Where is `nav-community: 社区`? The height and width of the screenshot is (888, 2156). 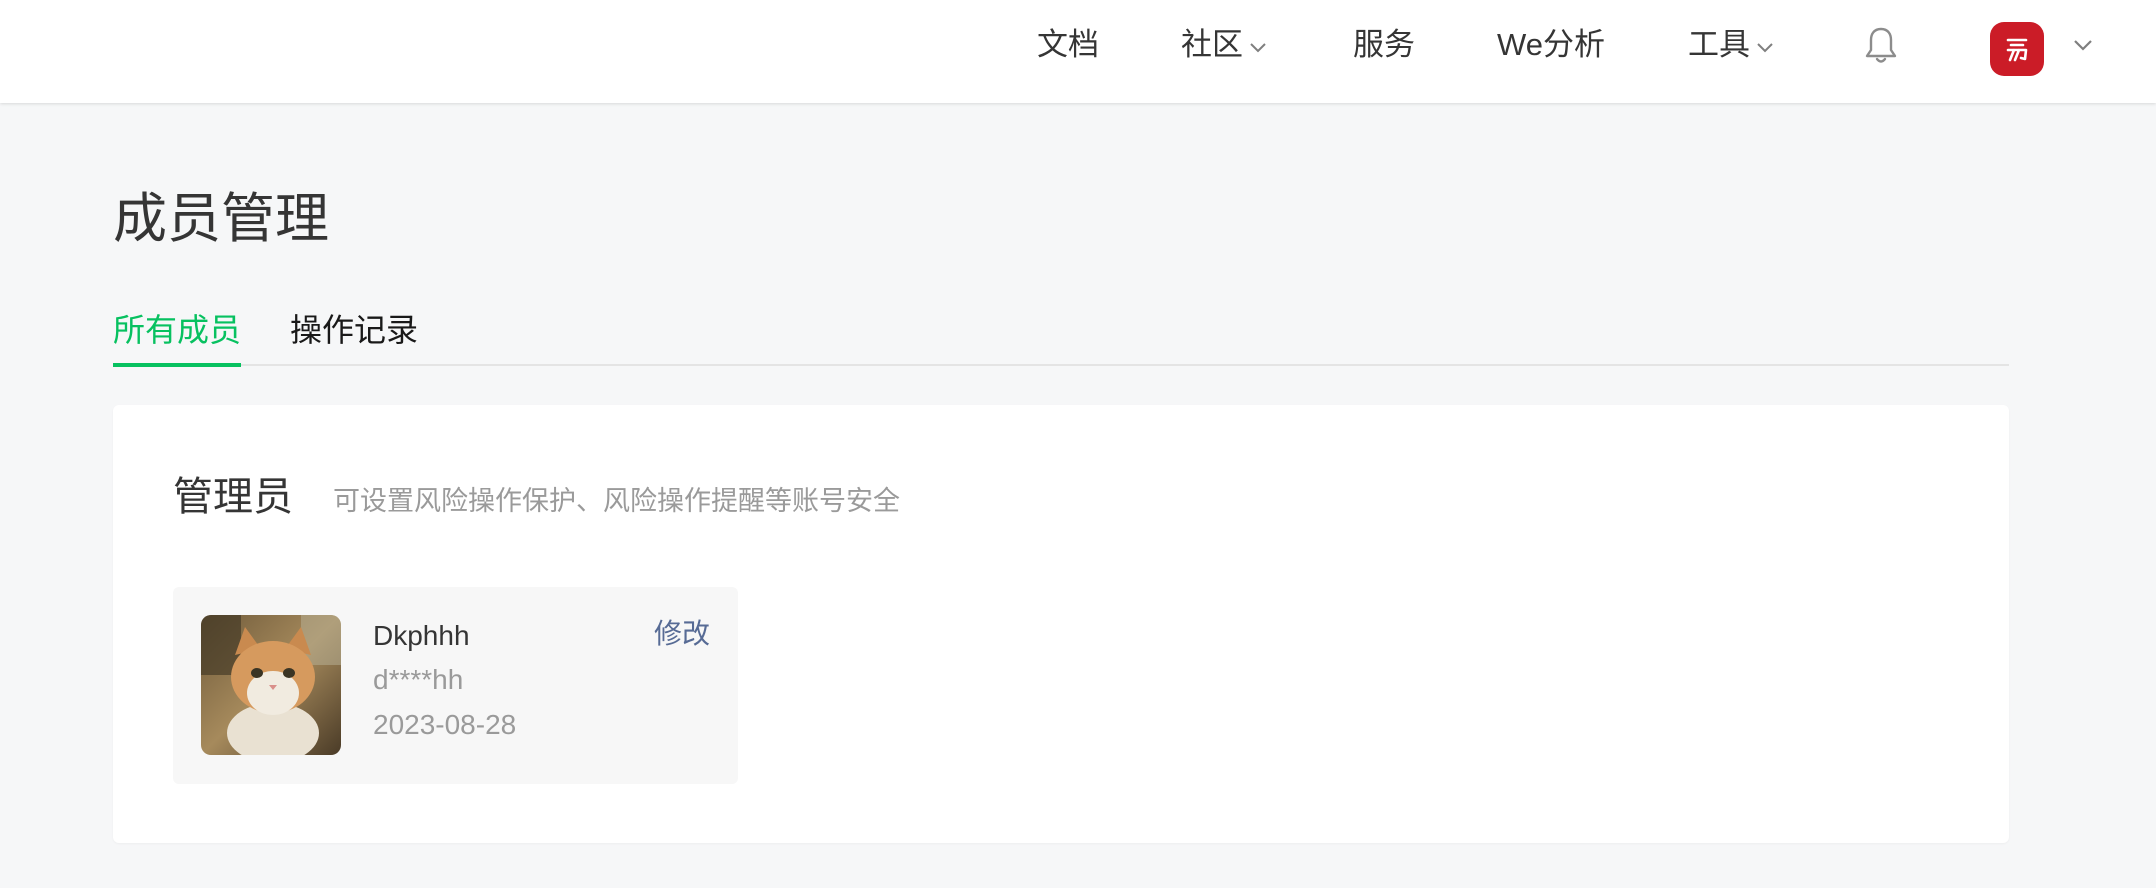
nav-community: 社区 is located at coordinates (1225, 45).